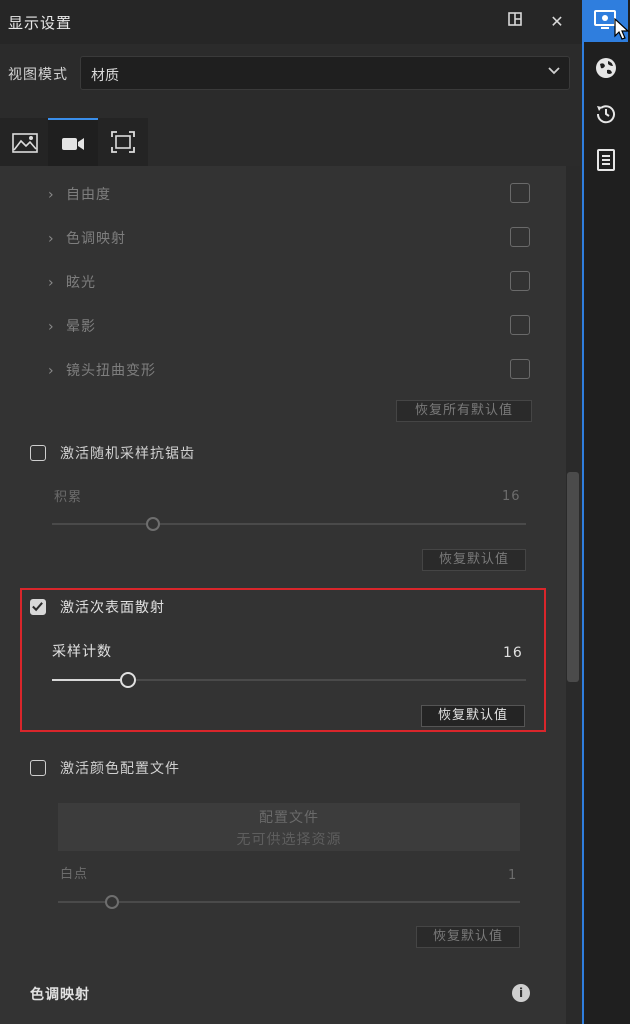 This screenshot has width=630, height=1024. I want to click on camera-icon, so click(73, 144).